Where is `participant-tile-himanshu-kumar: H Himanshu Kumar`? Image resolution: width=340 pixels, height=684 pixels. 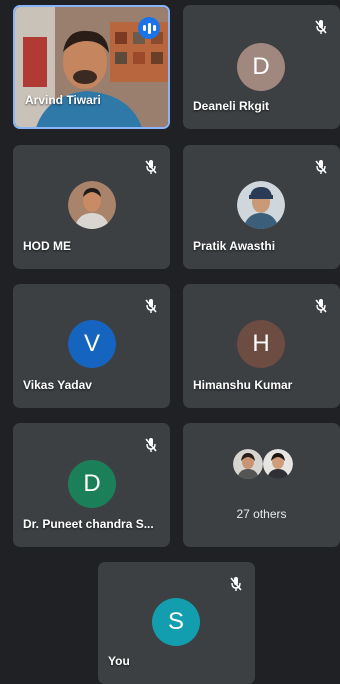
participant-tile-himanshu-kumar: H Himanshu Kumar is located at coordinates (261, 346).